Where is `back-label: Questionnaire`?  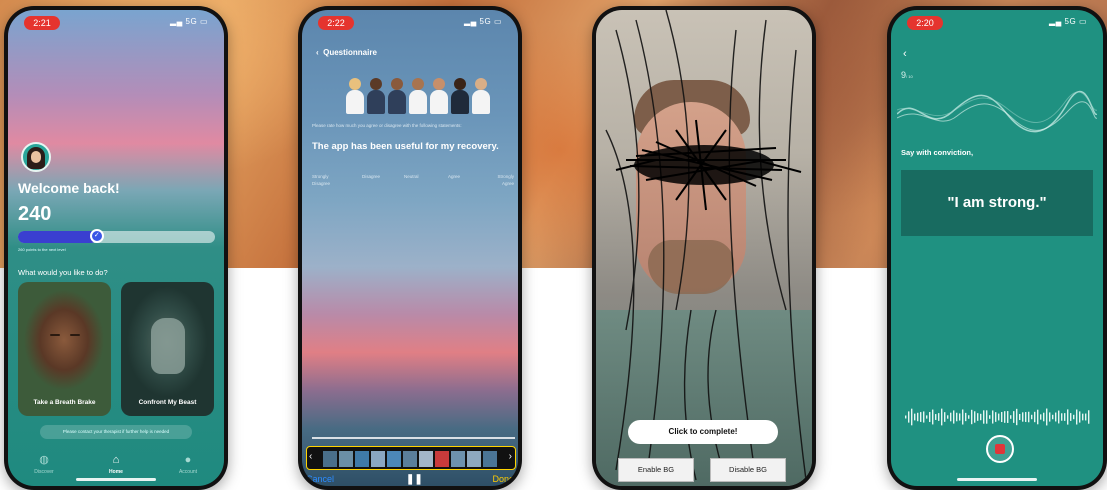
back-label: Questionnaire is located at coordinates (350, 52).